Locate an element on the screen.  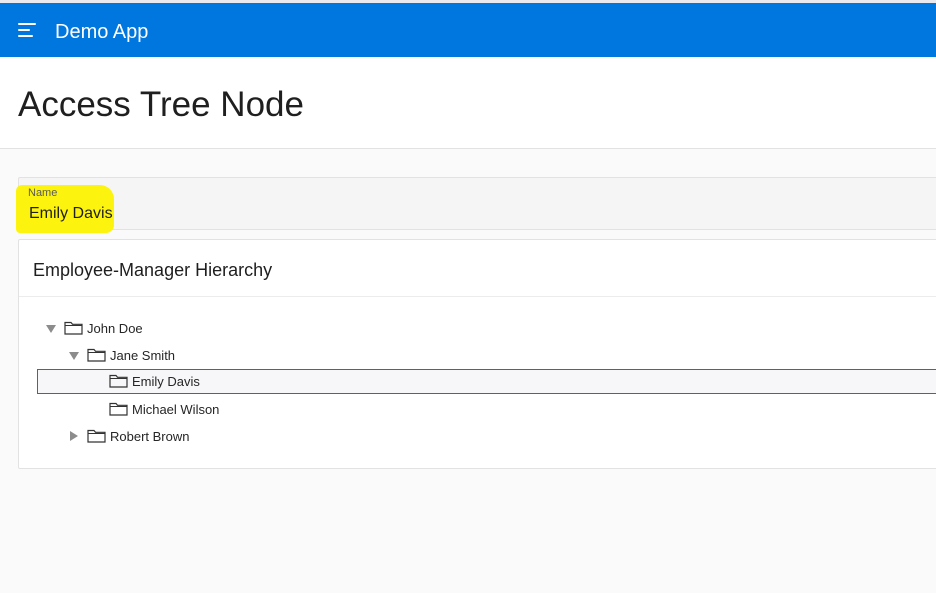
tree-node-label: Michael Wilson is located at coordinates (176, 409).